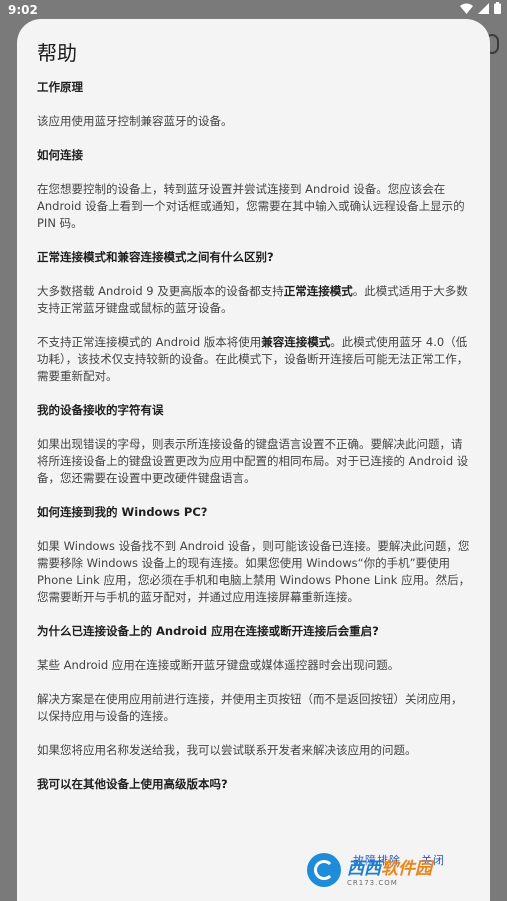 The image size is (507, 901). I want to click on signal-icon, so click(483, 8).